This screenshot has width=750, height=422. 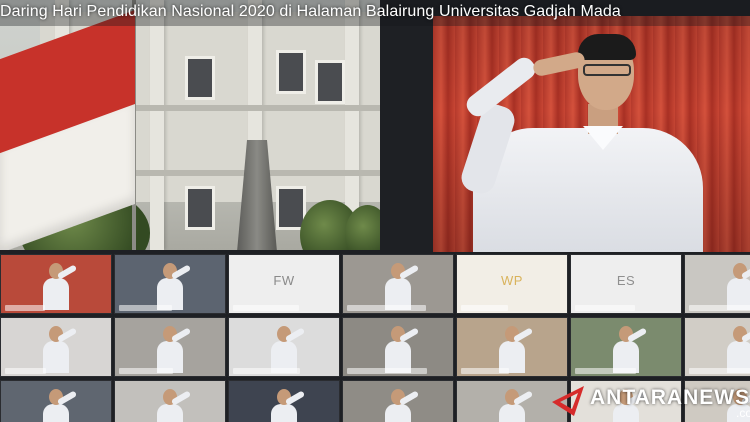 What do you see at coordinates (284, 280) in the screenshot?
I see `participant-initials: FW` at bounding box center [284, 280].